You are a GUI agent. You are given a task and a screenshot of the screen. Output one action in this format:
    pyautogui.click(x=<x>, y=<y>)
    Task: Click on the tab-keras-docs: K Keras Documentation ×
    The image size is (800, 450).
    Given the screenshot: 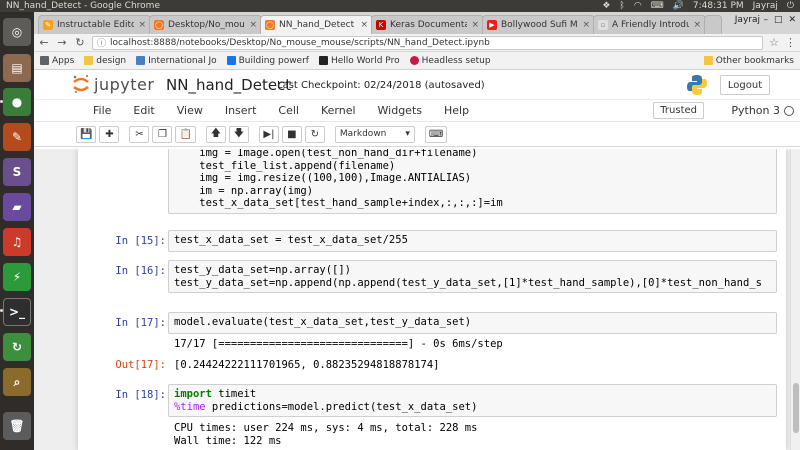 What is the action you would take?
    pyautogui.click(x=427, y=24)
    